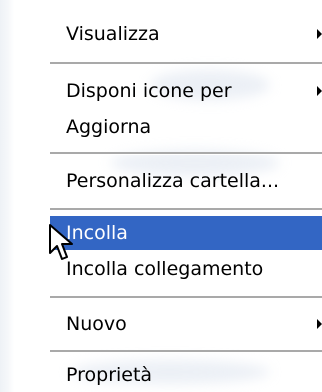  I want to click on menu-item-disponi-icone-per: Disponi icone per, so click(186, 91).